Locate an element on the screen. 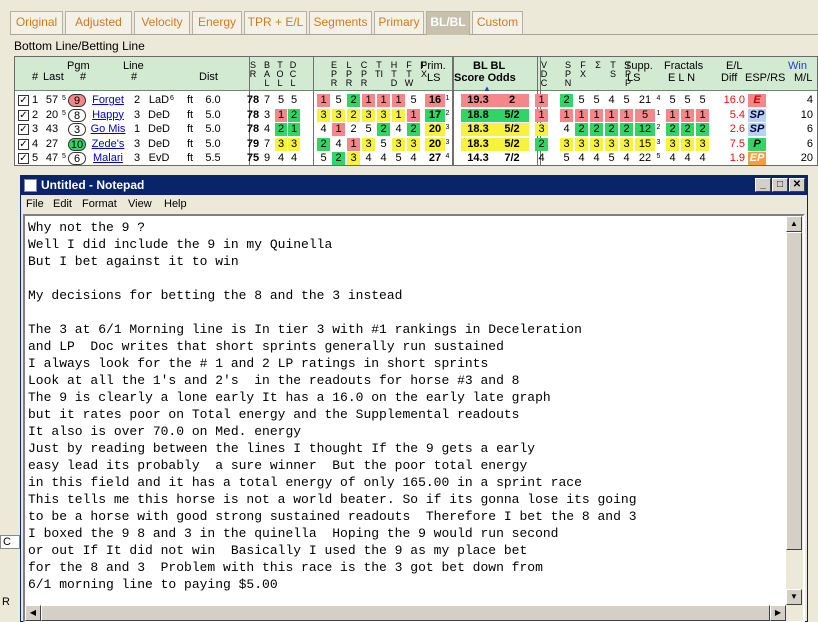  tab-adjusted: Adjusted is located at coordinates (98, 22).